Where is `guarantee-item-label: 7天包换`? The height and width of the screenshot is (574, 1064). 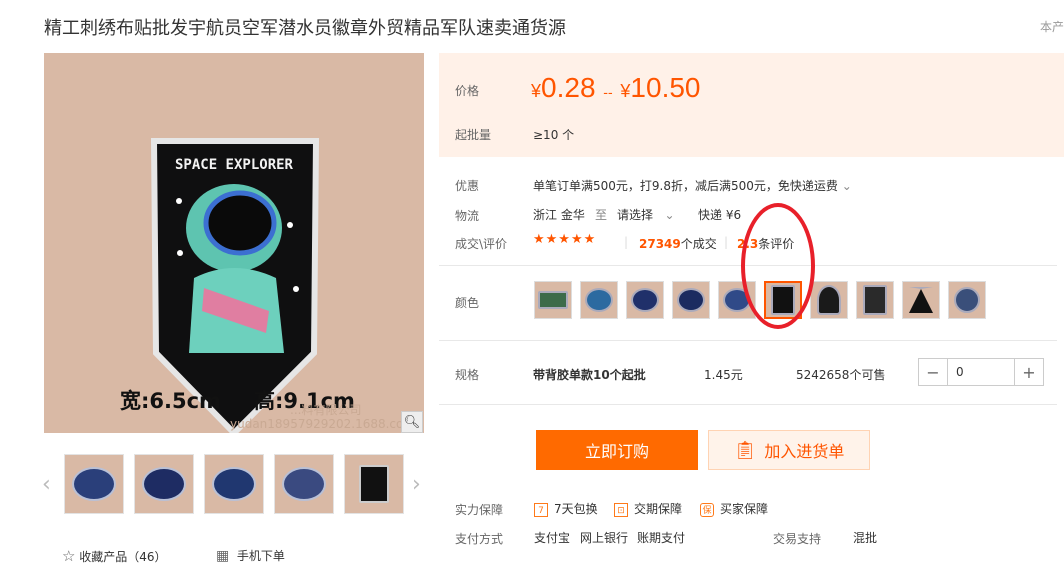
guarantee-item-label: 7天包换 is located at coordinates (576, 509).